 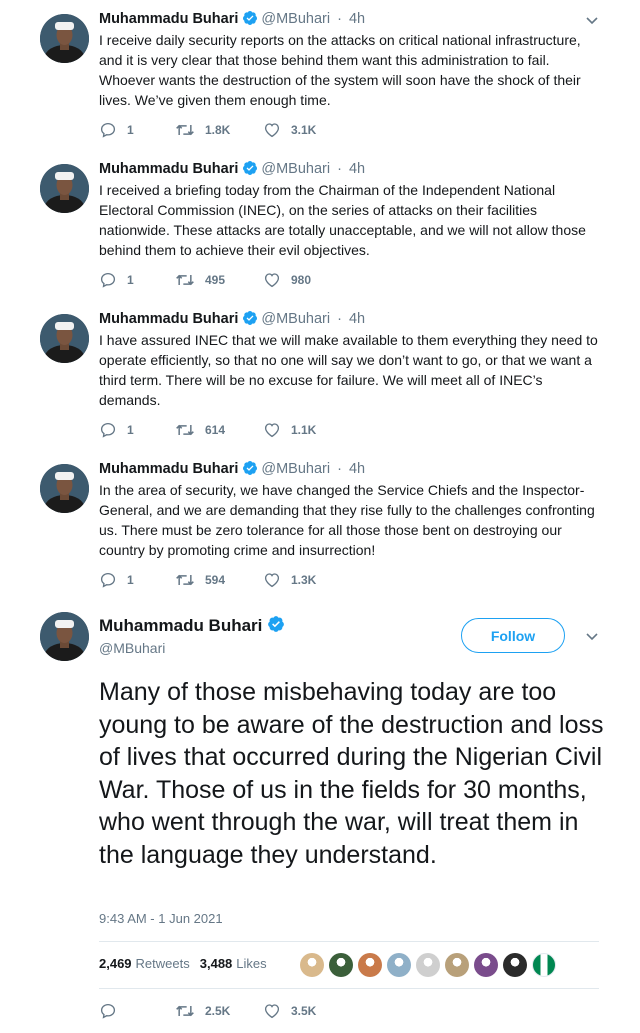 I want to click on like-count: 3.5K, so click(x=304, y=1011).